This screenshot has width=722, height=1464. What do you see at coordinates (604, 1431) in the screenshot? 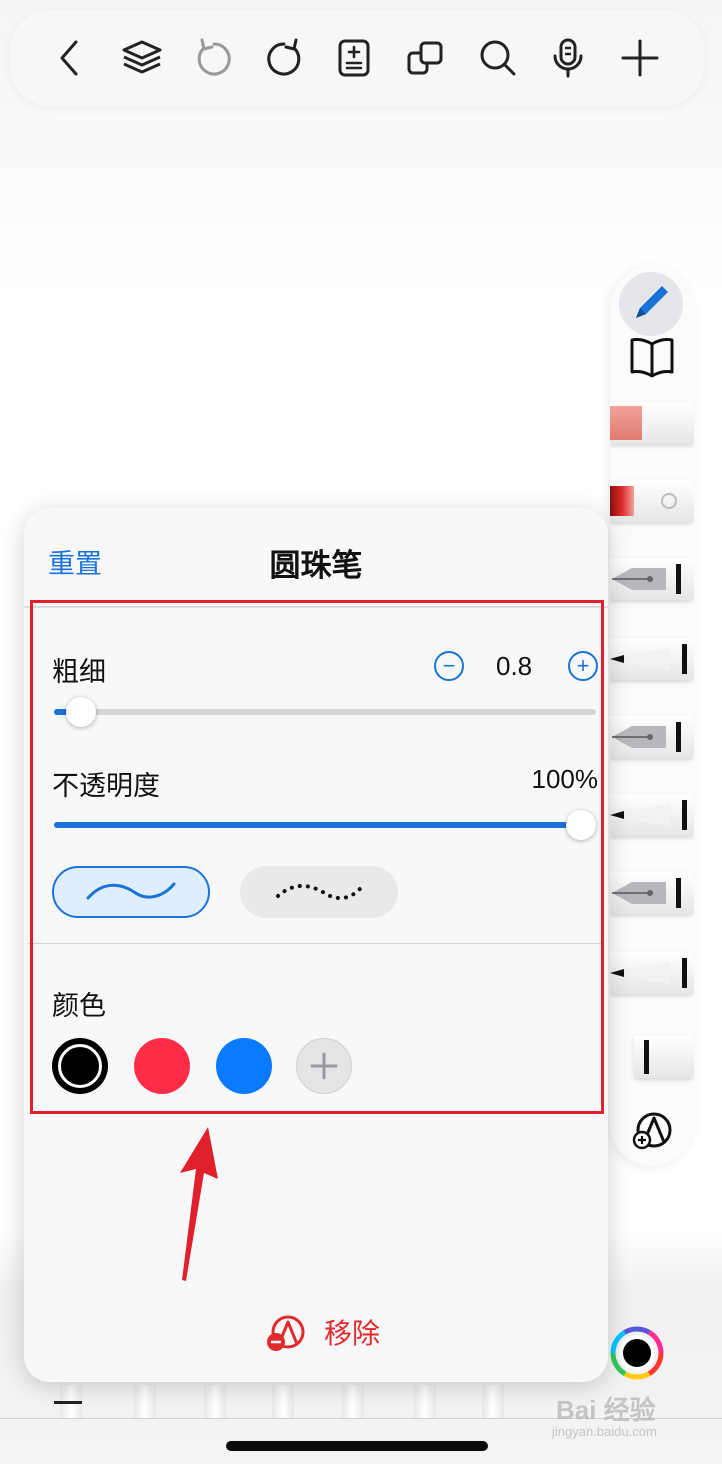
I see `watermark-sub: jingyan.baidu.com` at bounding box center [604, 1431].